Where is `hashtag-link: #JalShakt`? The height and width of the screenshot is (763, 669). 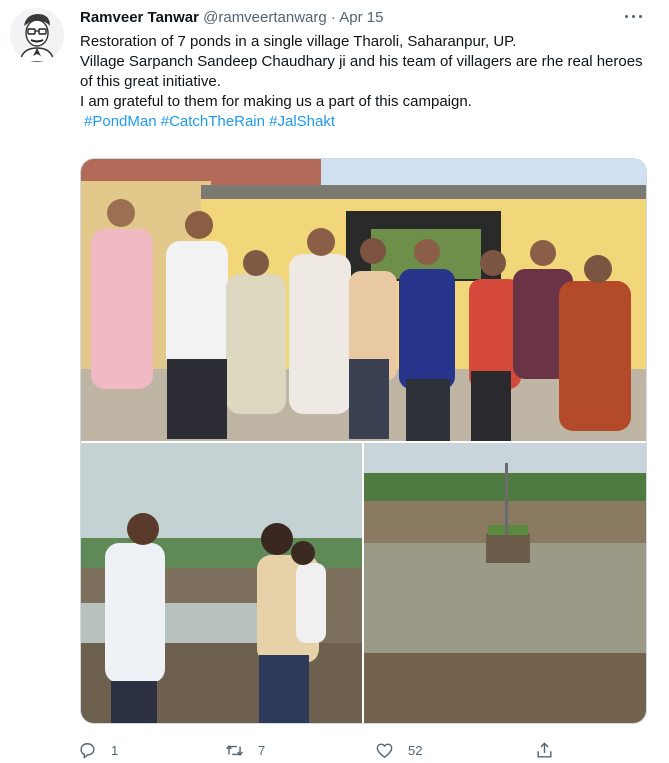
hashtag-link: #JalShakt is located at coordinates (302, 121).